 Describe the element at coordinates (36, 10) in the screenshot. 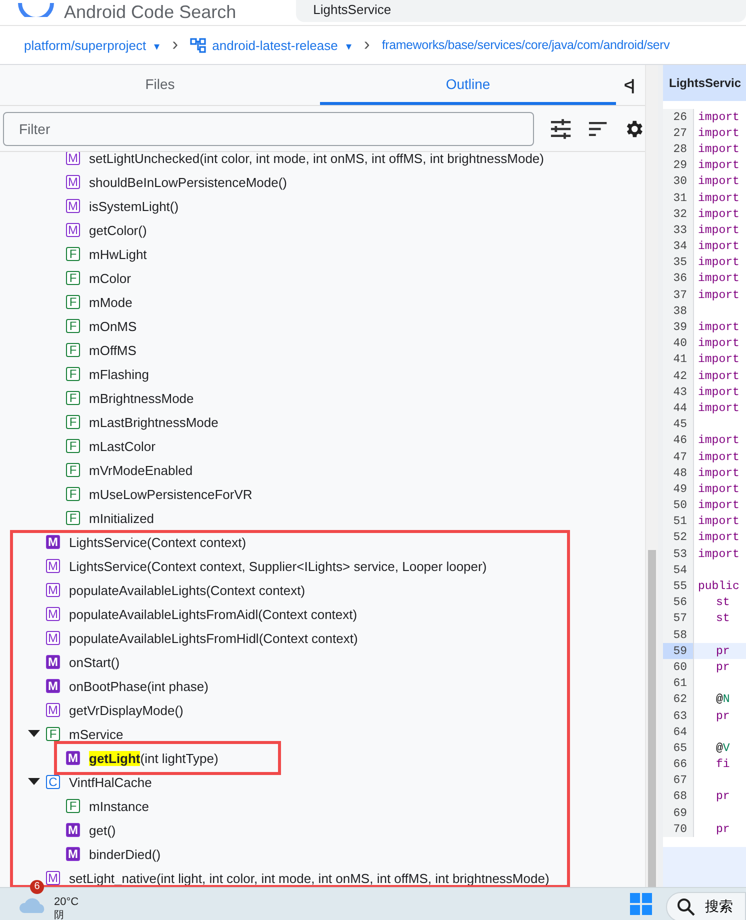

I see `logo-icon` at that location.